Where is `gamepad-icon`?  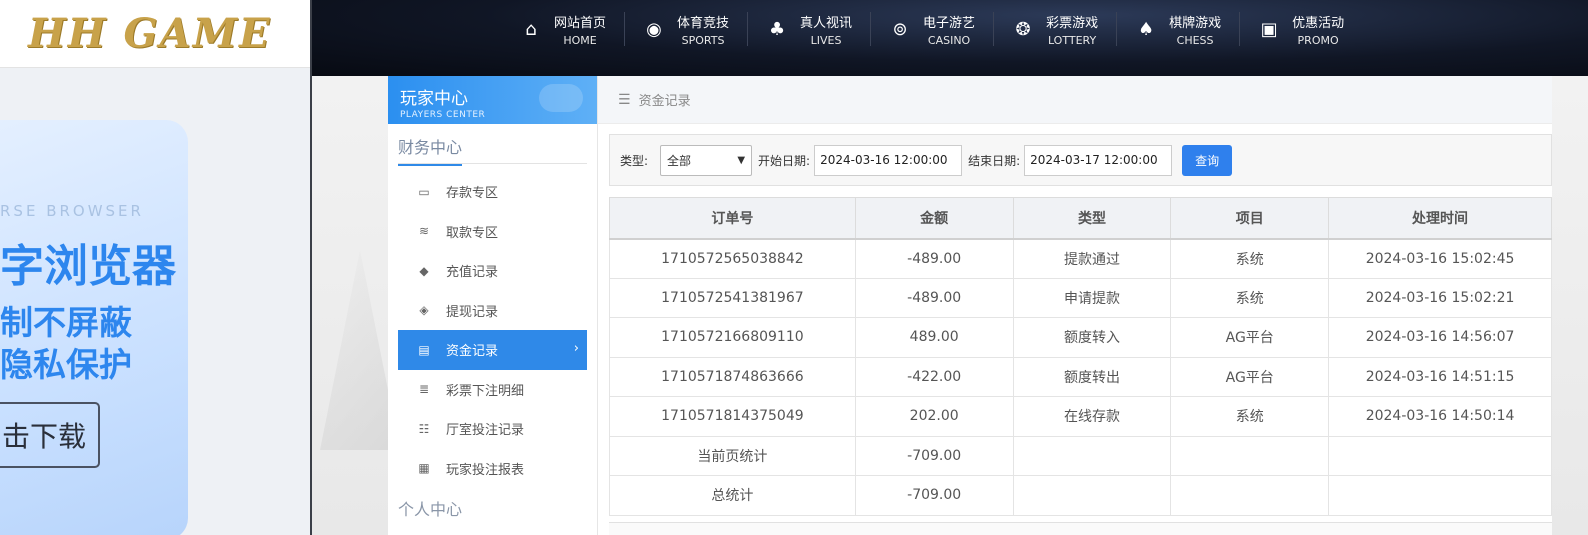
gamepad-icon is located at coordinates (561, 98).